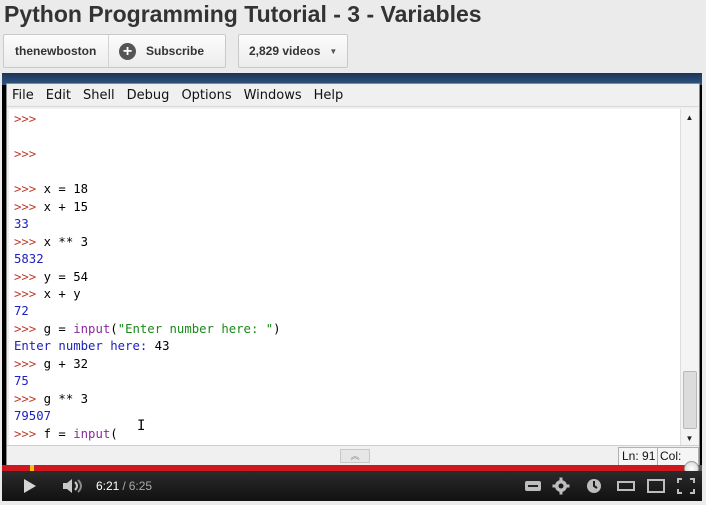  I want to click on shell-line: >>> x ** 3, so click(51, 242).